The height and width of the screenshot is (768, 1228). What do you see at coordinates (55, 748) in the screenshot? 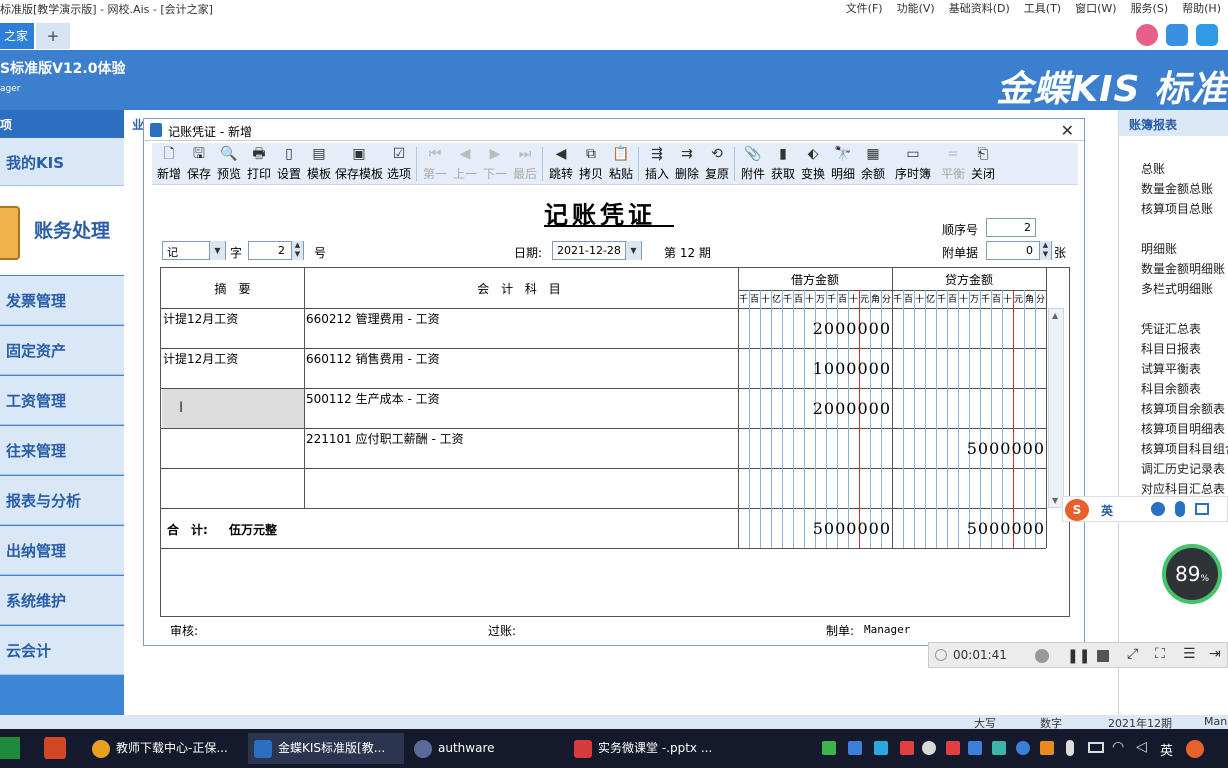
I see `presentation-icon` at bounding box center [55, 748].